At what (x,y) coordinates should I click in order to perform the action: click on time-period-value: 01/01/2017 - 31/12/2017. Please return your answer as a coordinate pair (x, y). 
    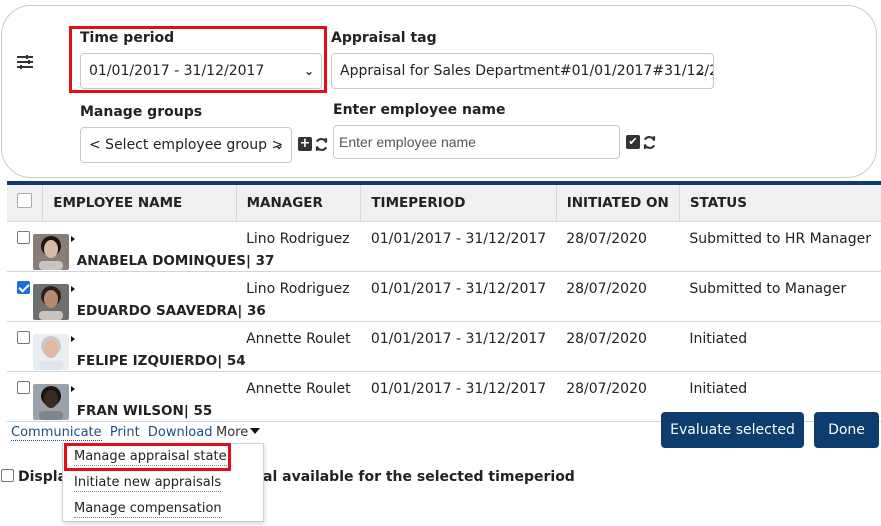
    Looking at the image, I should click on (177, 71).